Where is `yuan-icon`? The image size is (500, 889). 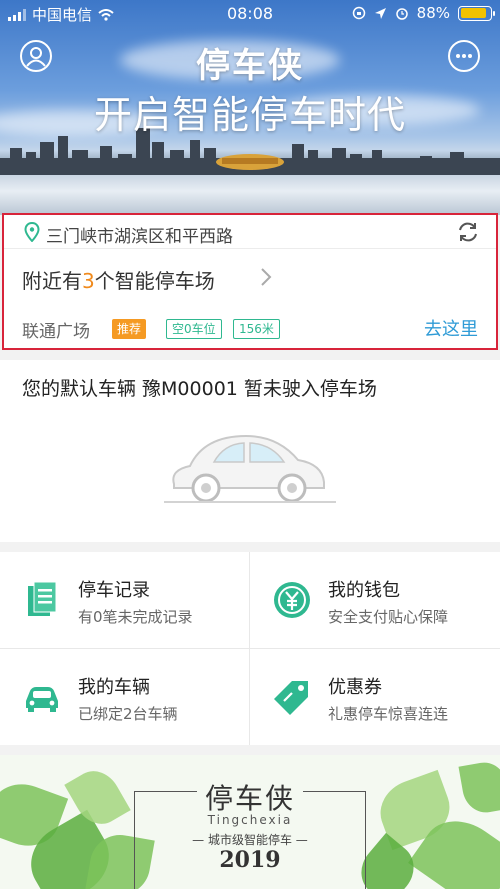 yuan-icon is located at coordinates (292, 600).